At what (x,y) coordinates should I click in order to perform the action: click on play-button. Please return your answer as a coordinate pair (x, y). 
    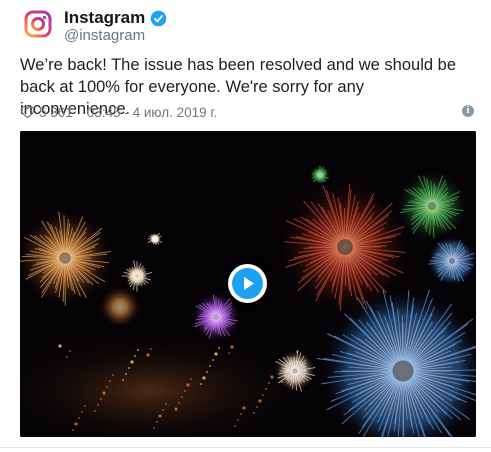
    Looking at the image, I should click on (247, 283).